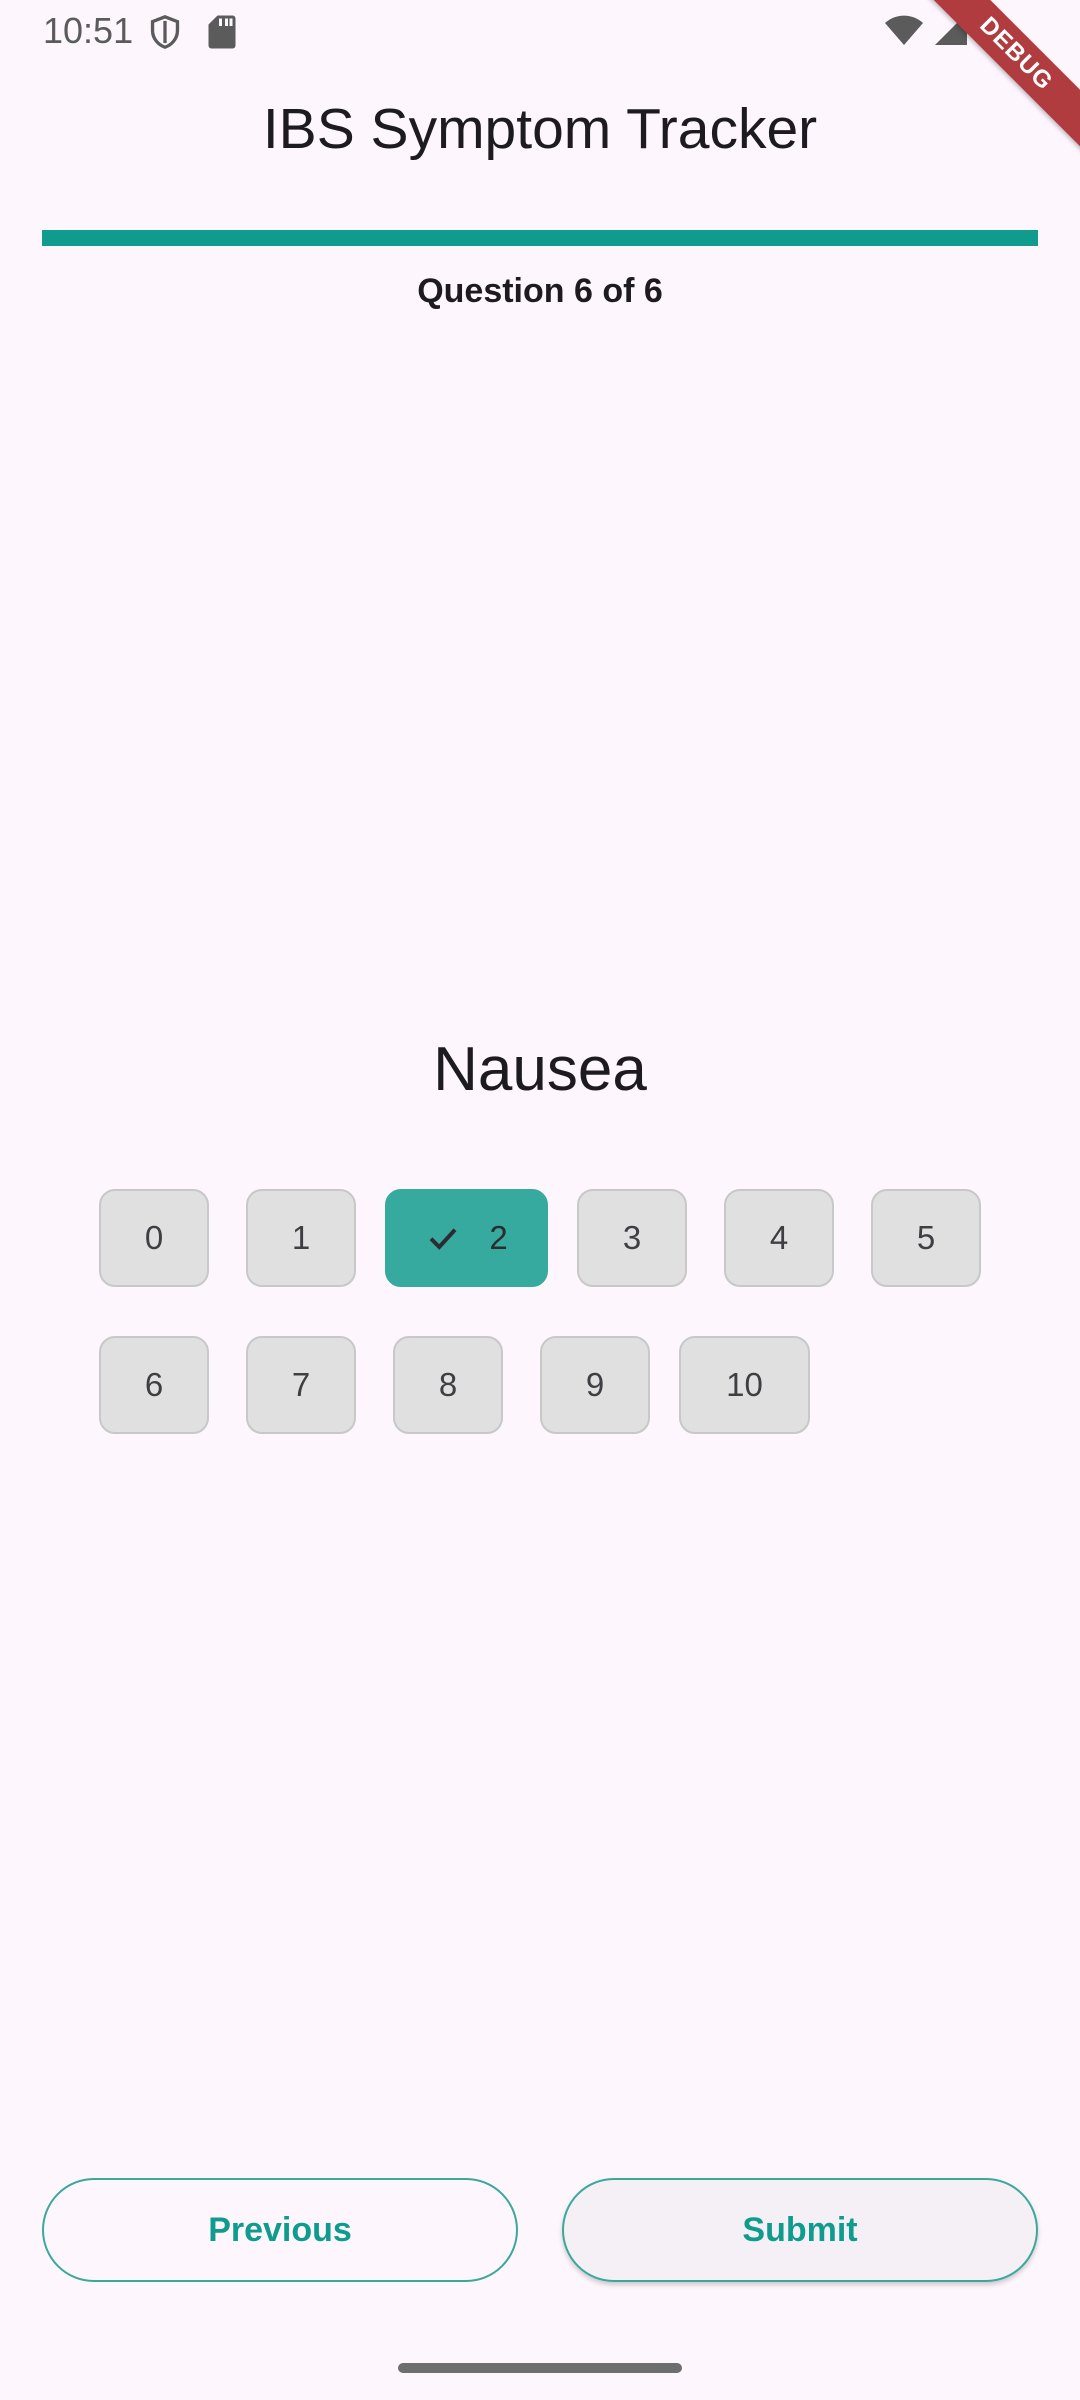 Image resolution: width=1080 pixels, height=2400 pixels. I want to click on rating-chip-5: 5, so click(926, 1238).